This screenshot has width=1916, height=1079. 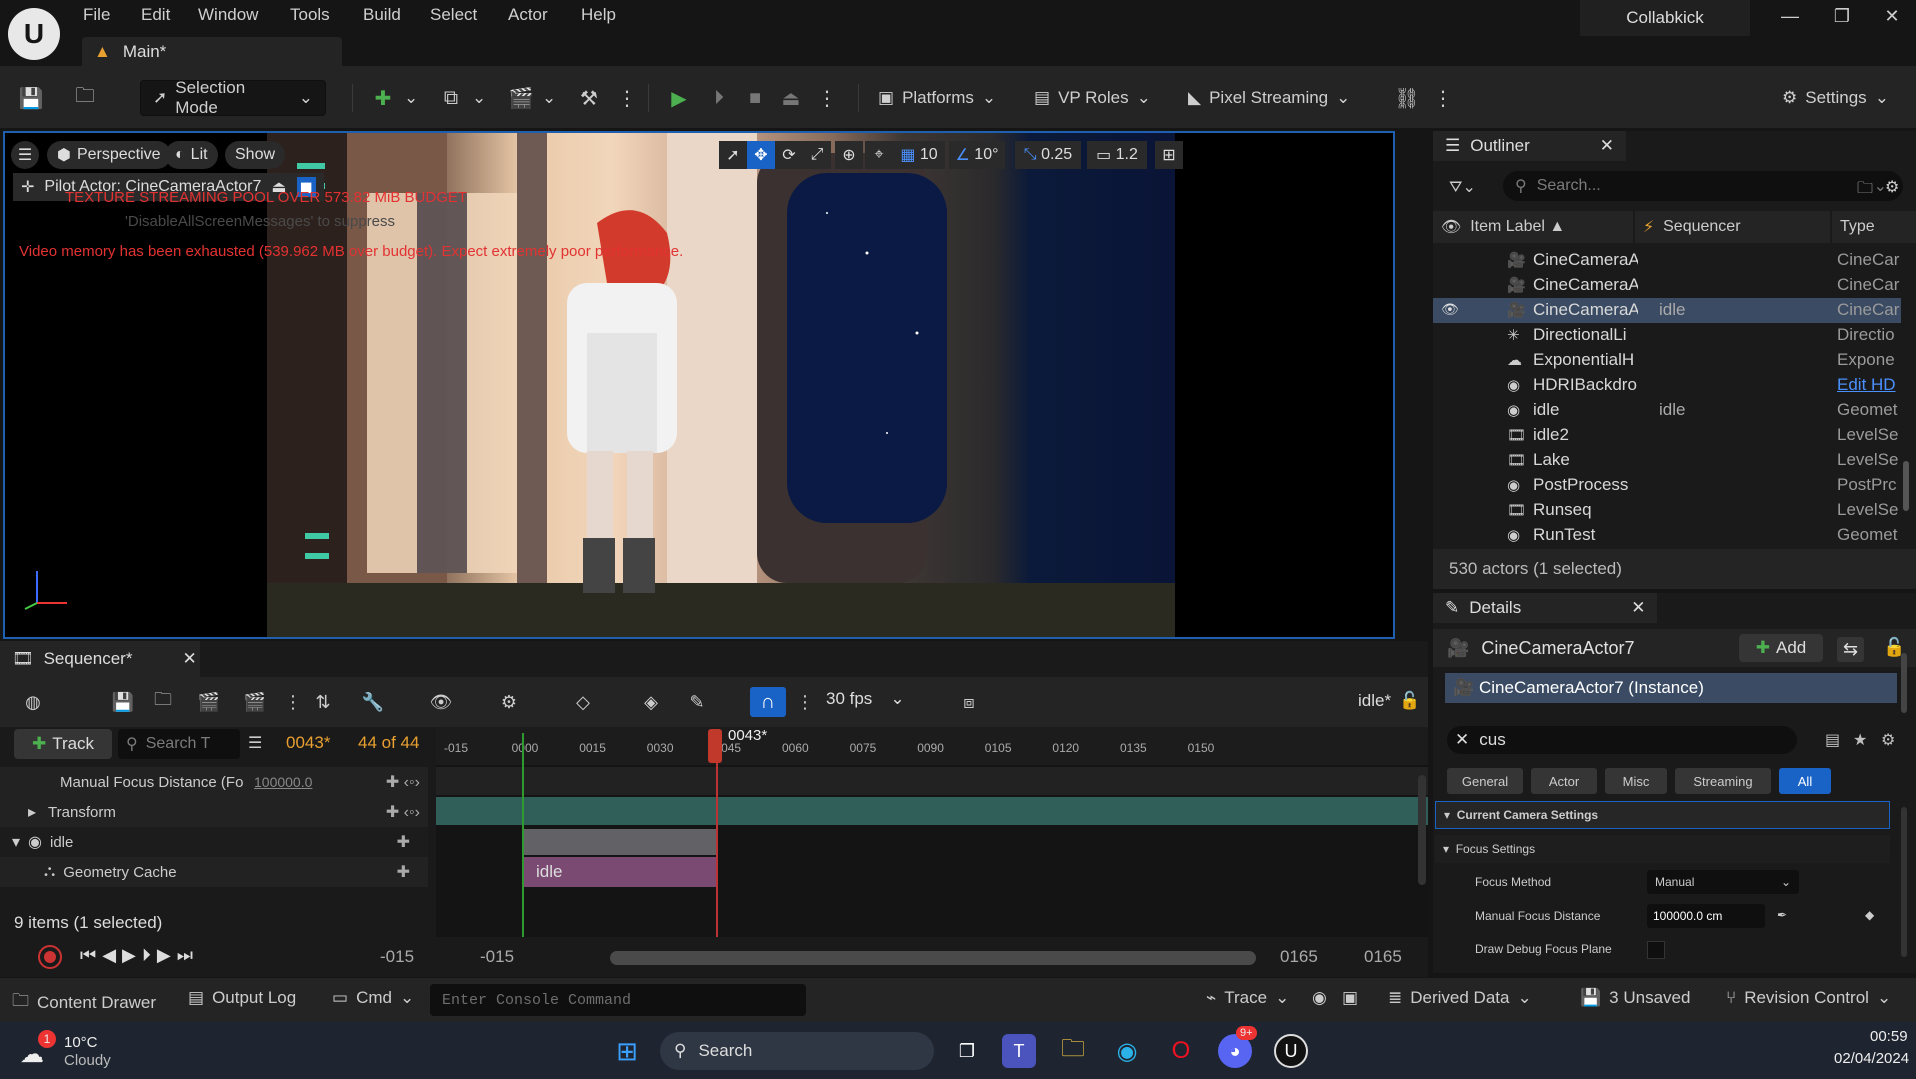 What do you see at coordinates (1781, 648) in the screenshot?
I see `add-component-button: ✚ Add` at bounding box center [1781, 648].